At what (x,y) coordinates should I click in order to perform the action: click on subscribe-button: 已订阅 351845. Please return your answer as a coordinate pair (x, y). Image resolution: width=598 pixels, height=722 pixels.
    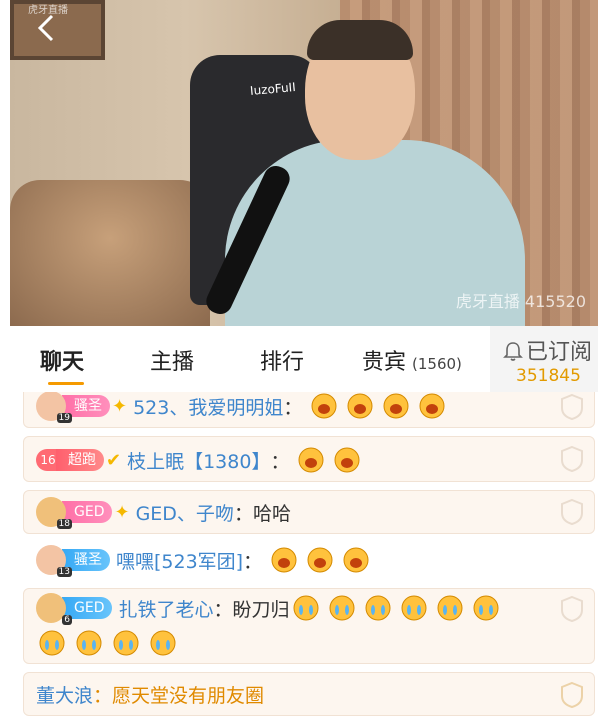
    Looking at the image, I should click on (544, 359).